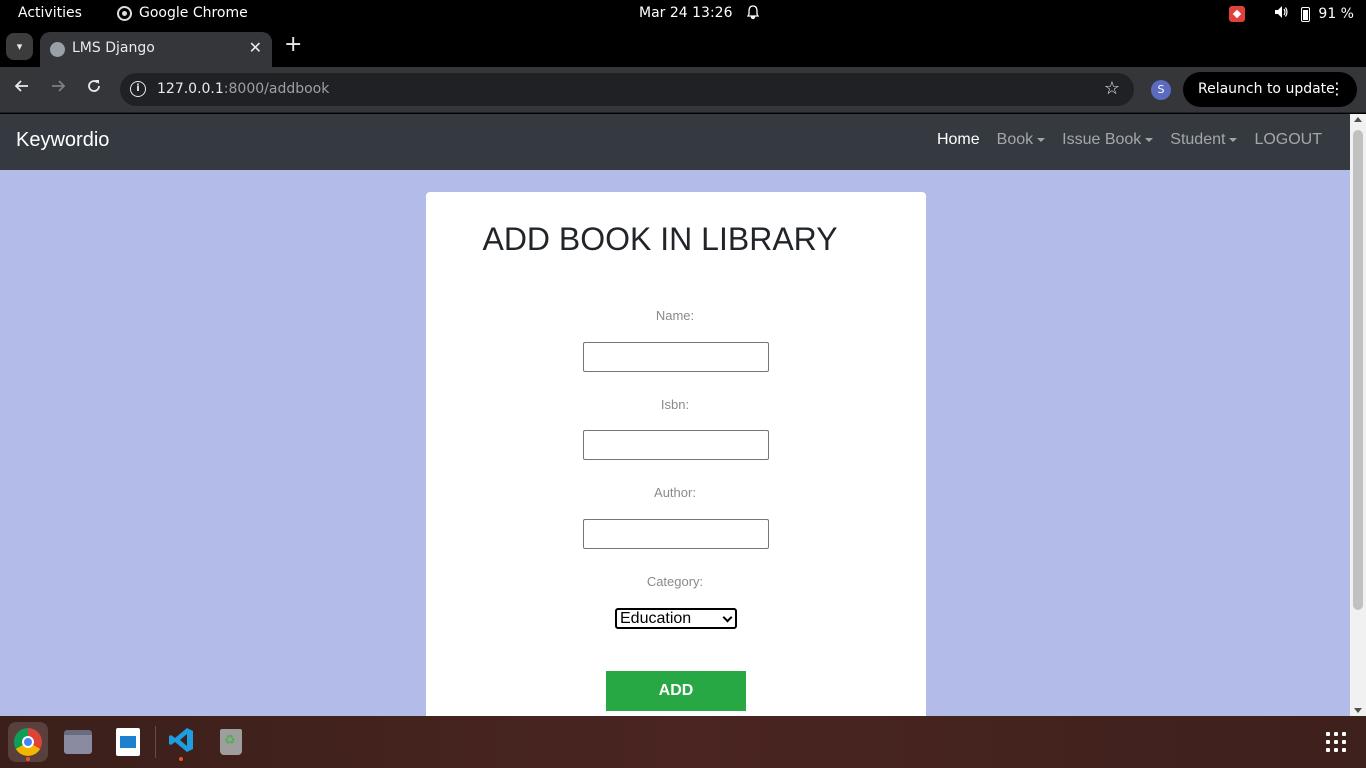  Describe the element at coordinates (656, 618) in the screenshot. I see `category-selected-value: Education` at that location.